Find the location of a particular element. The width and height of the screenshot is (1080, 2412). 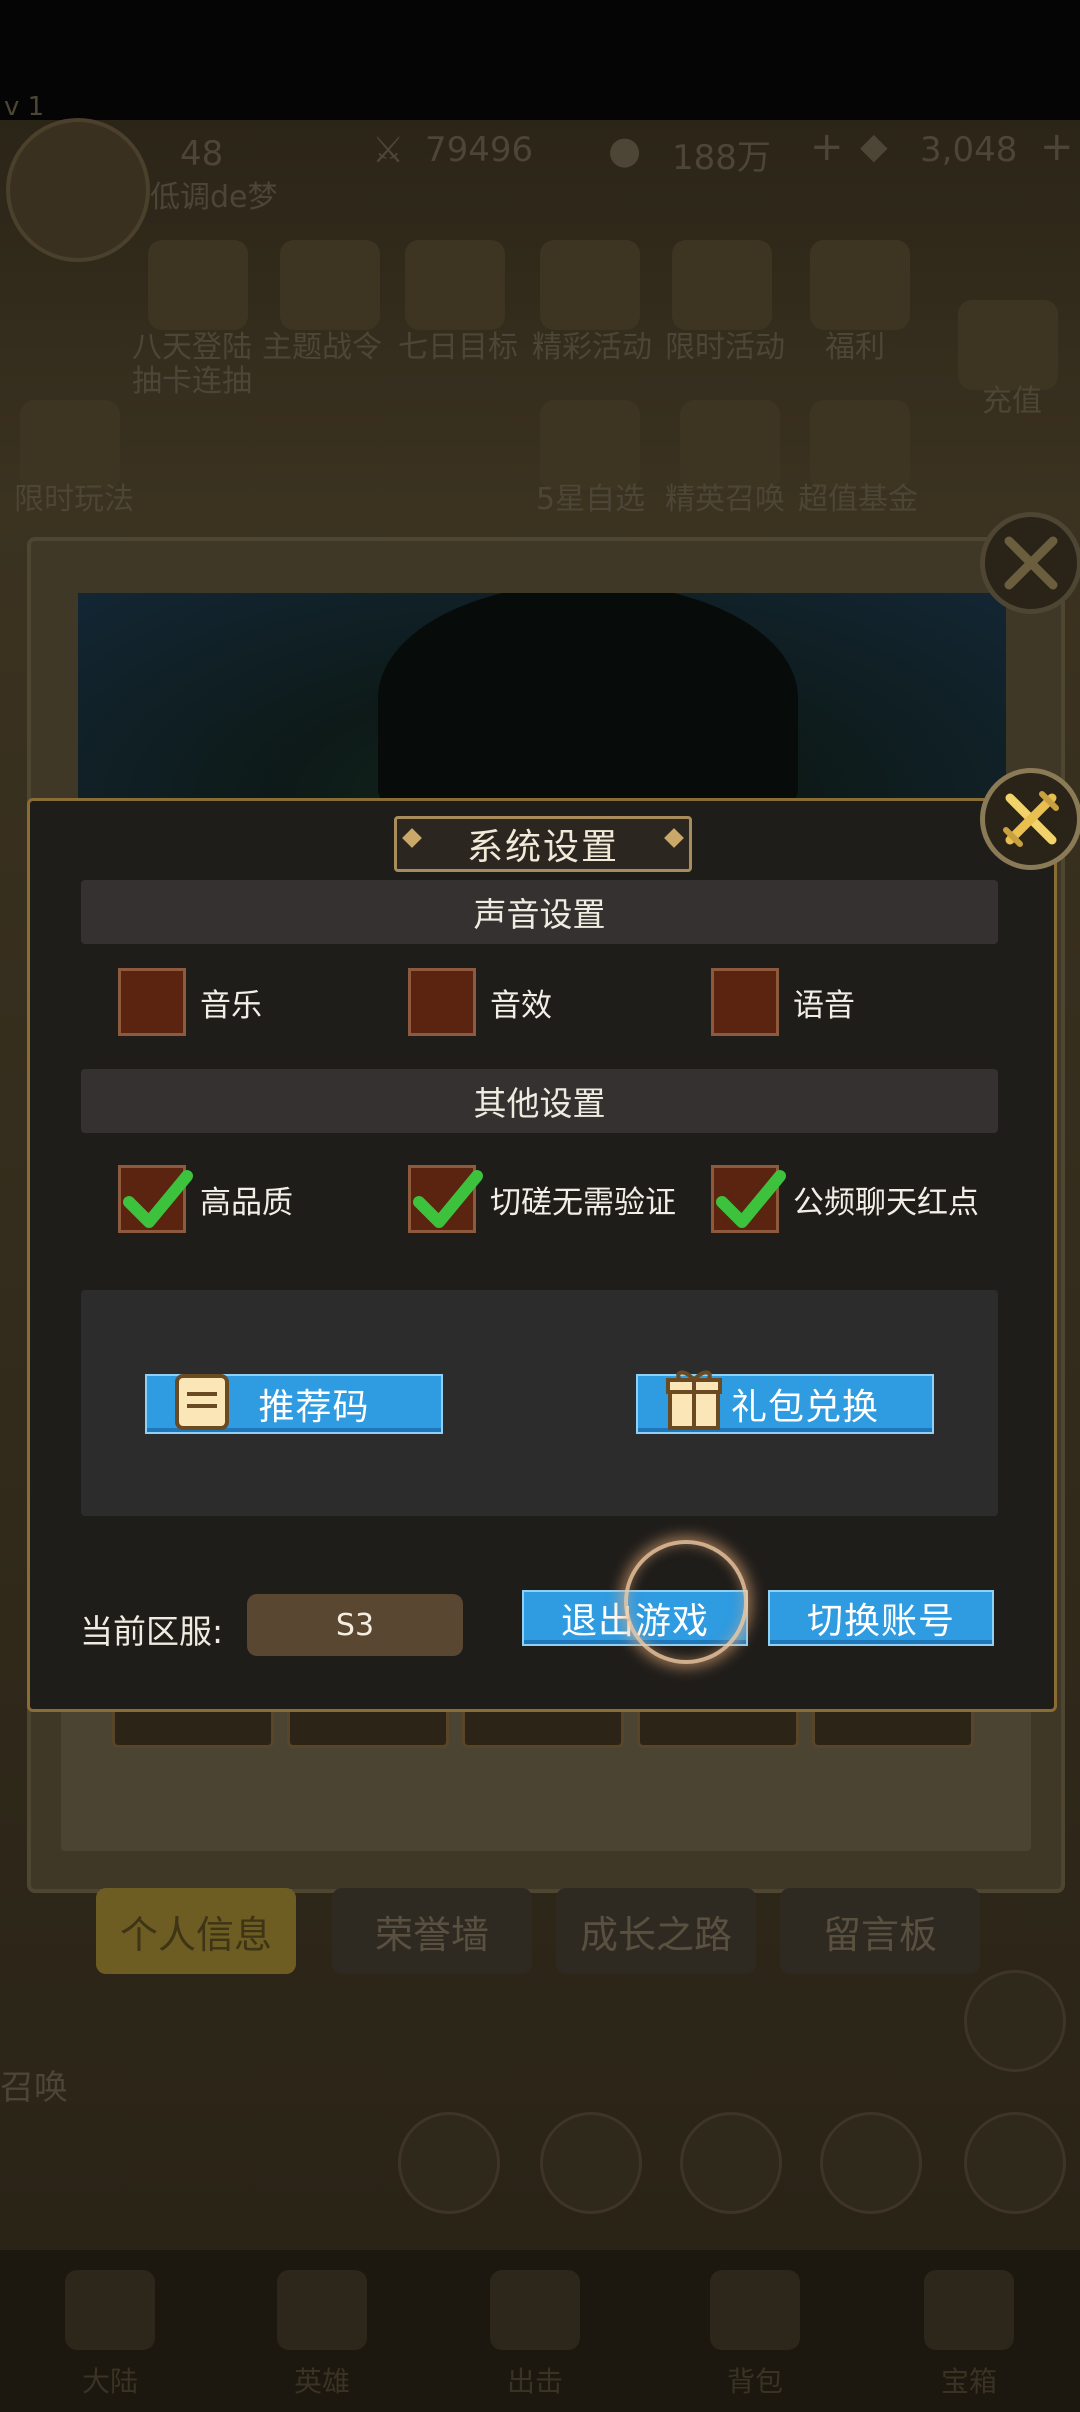

hospital-button is located at coordinates (1015, 2163).